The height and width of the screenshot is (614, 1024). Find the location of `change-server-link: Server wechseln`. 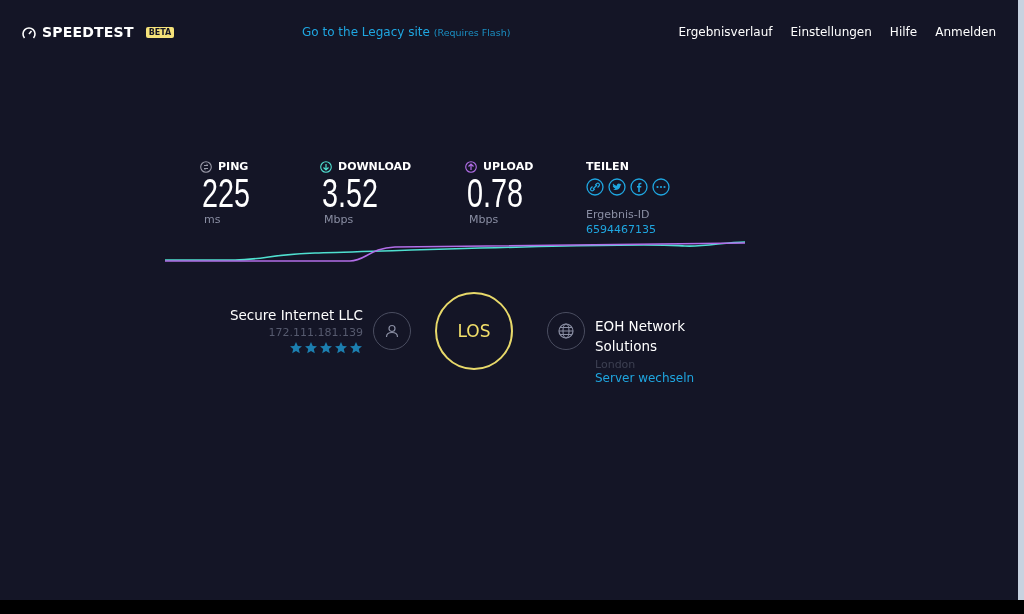

change-server-link: Server wechseln is located at coordinates (660, 378).